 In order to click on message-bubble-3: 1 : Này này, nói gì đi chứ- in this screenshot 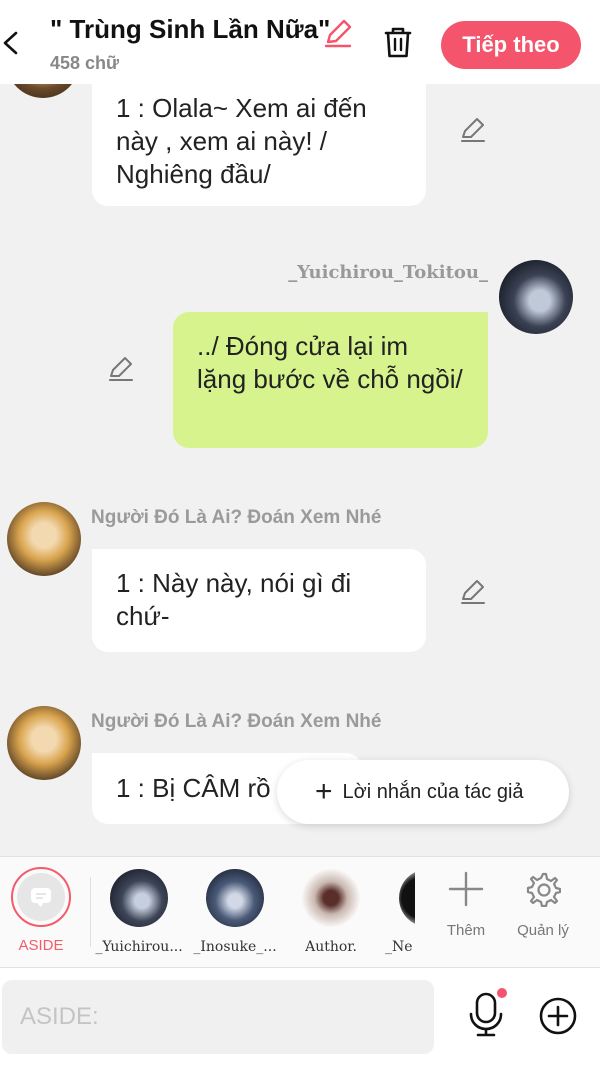, I will do `click(259, 600)`.